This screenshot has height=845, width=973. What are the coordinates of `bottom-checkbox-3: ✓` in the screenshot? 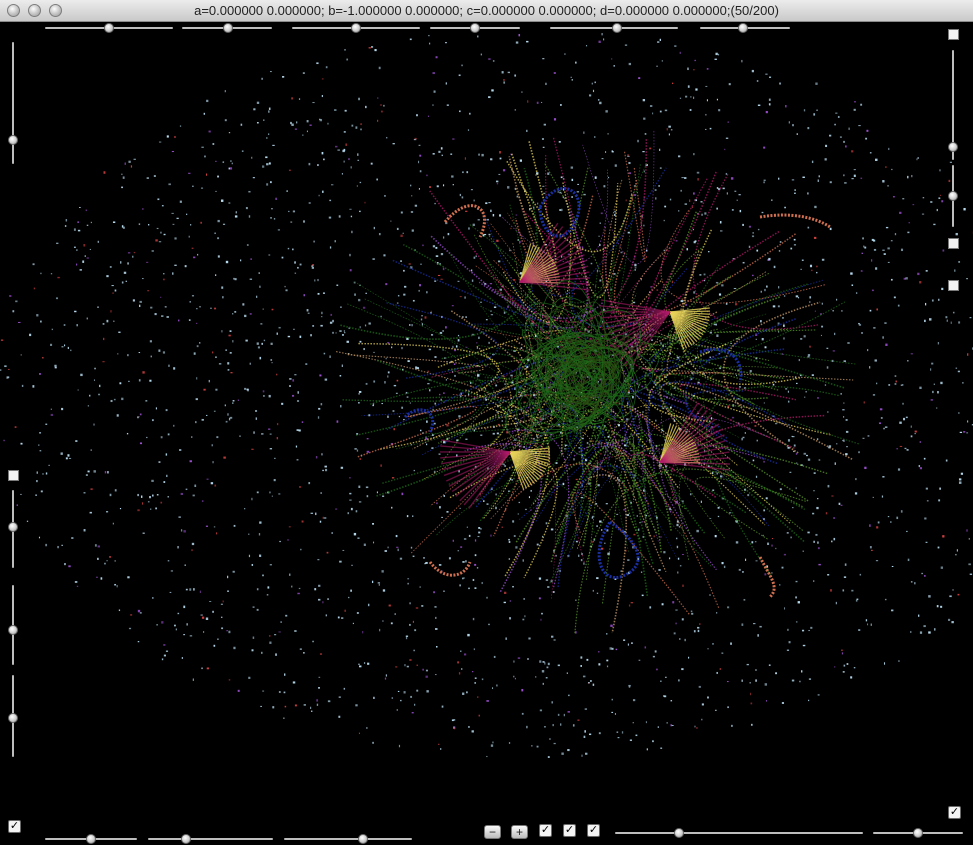 It's located at (593, 830).